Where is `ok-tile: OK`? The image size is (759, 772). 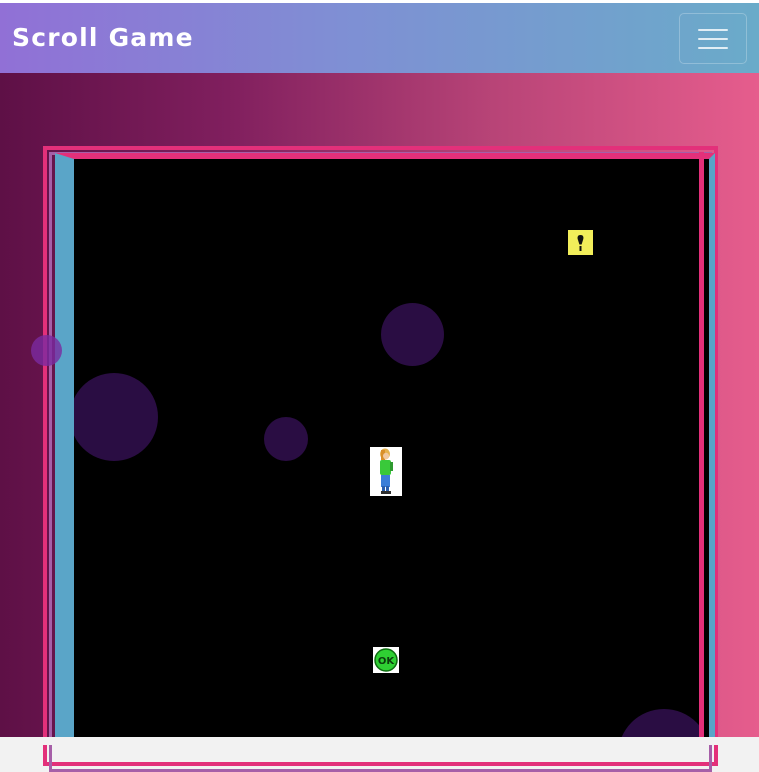 ok-tile: OK is located at coordinates (386, 660).